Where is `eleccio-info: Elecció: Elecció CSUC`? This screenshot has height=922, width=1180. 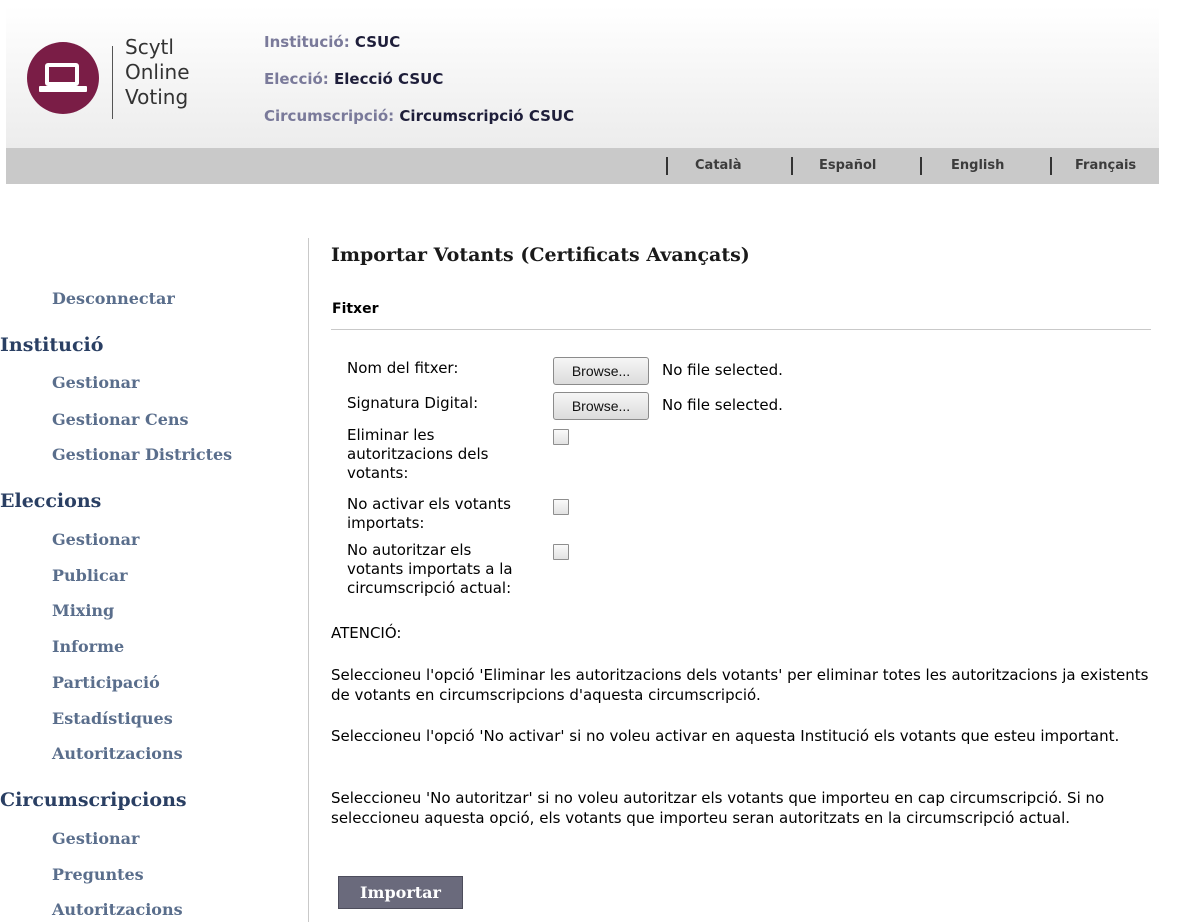
eleccio-info: Elecció: Elecció CSUC is located at coordinates (419, 79).